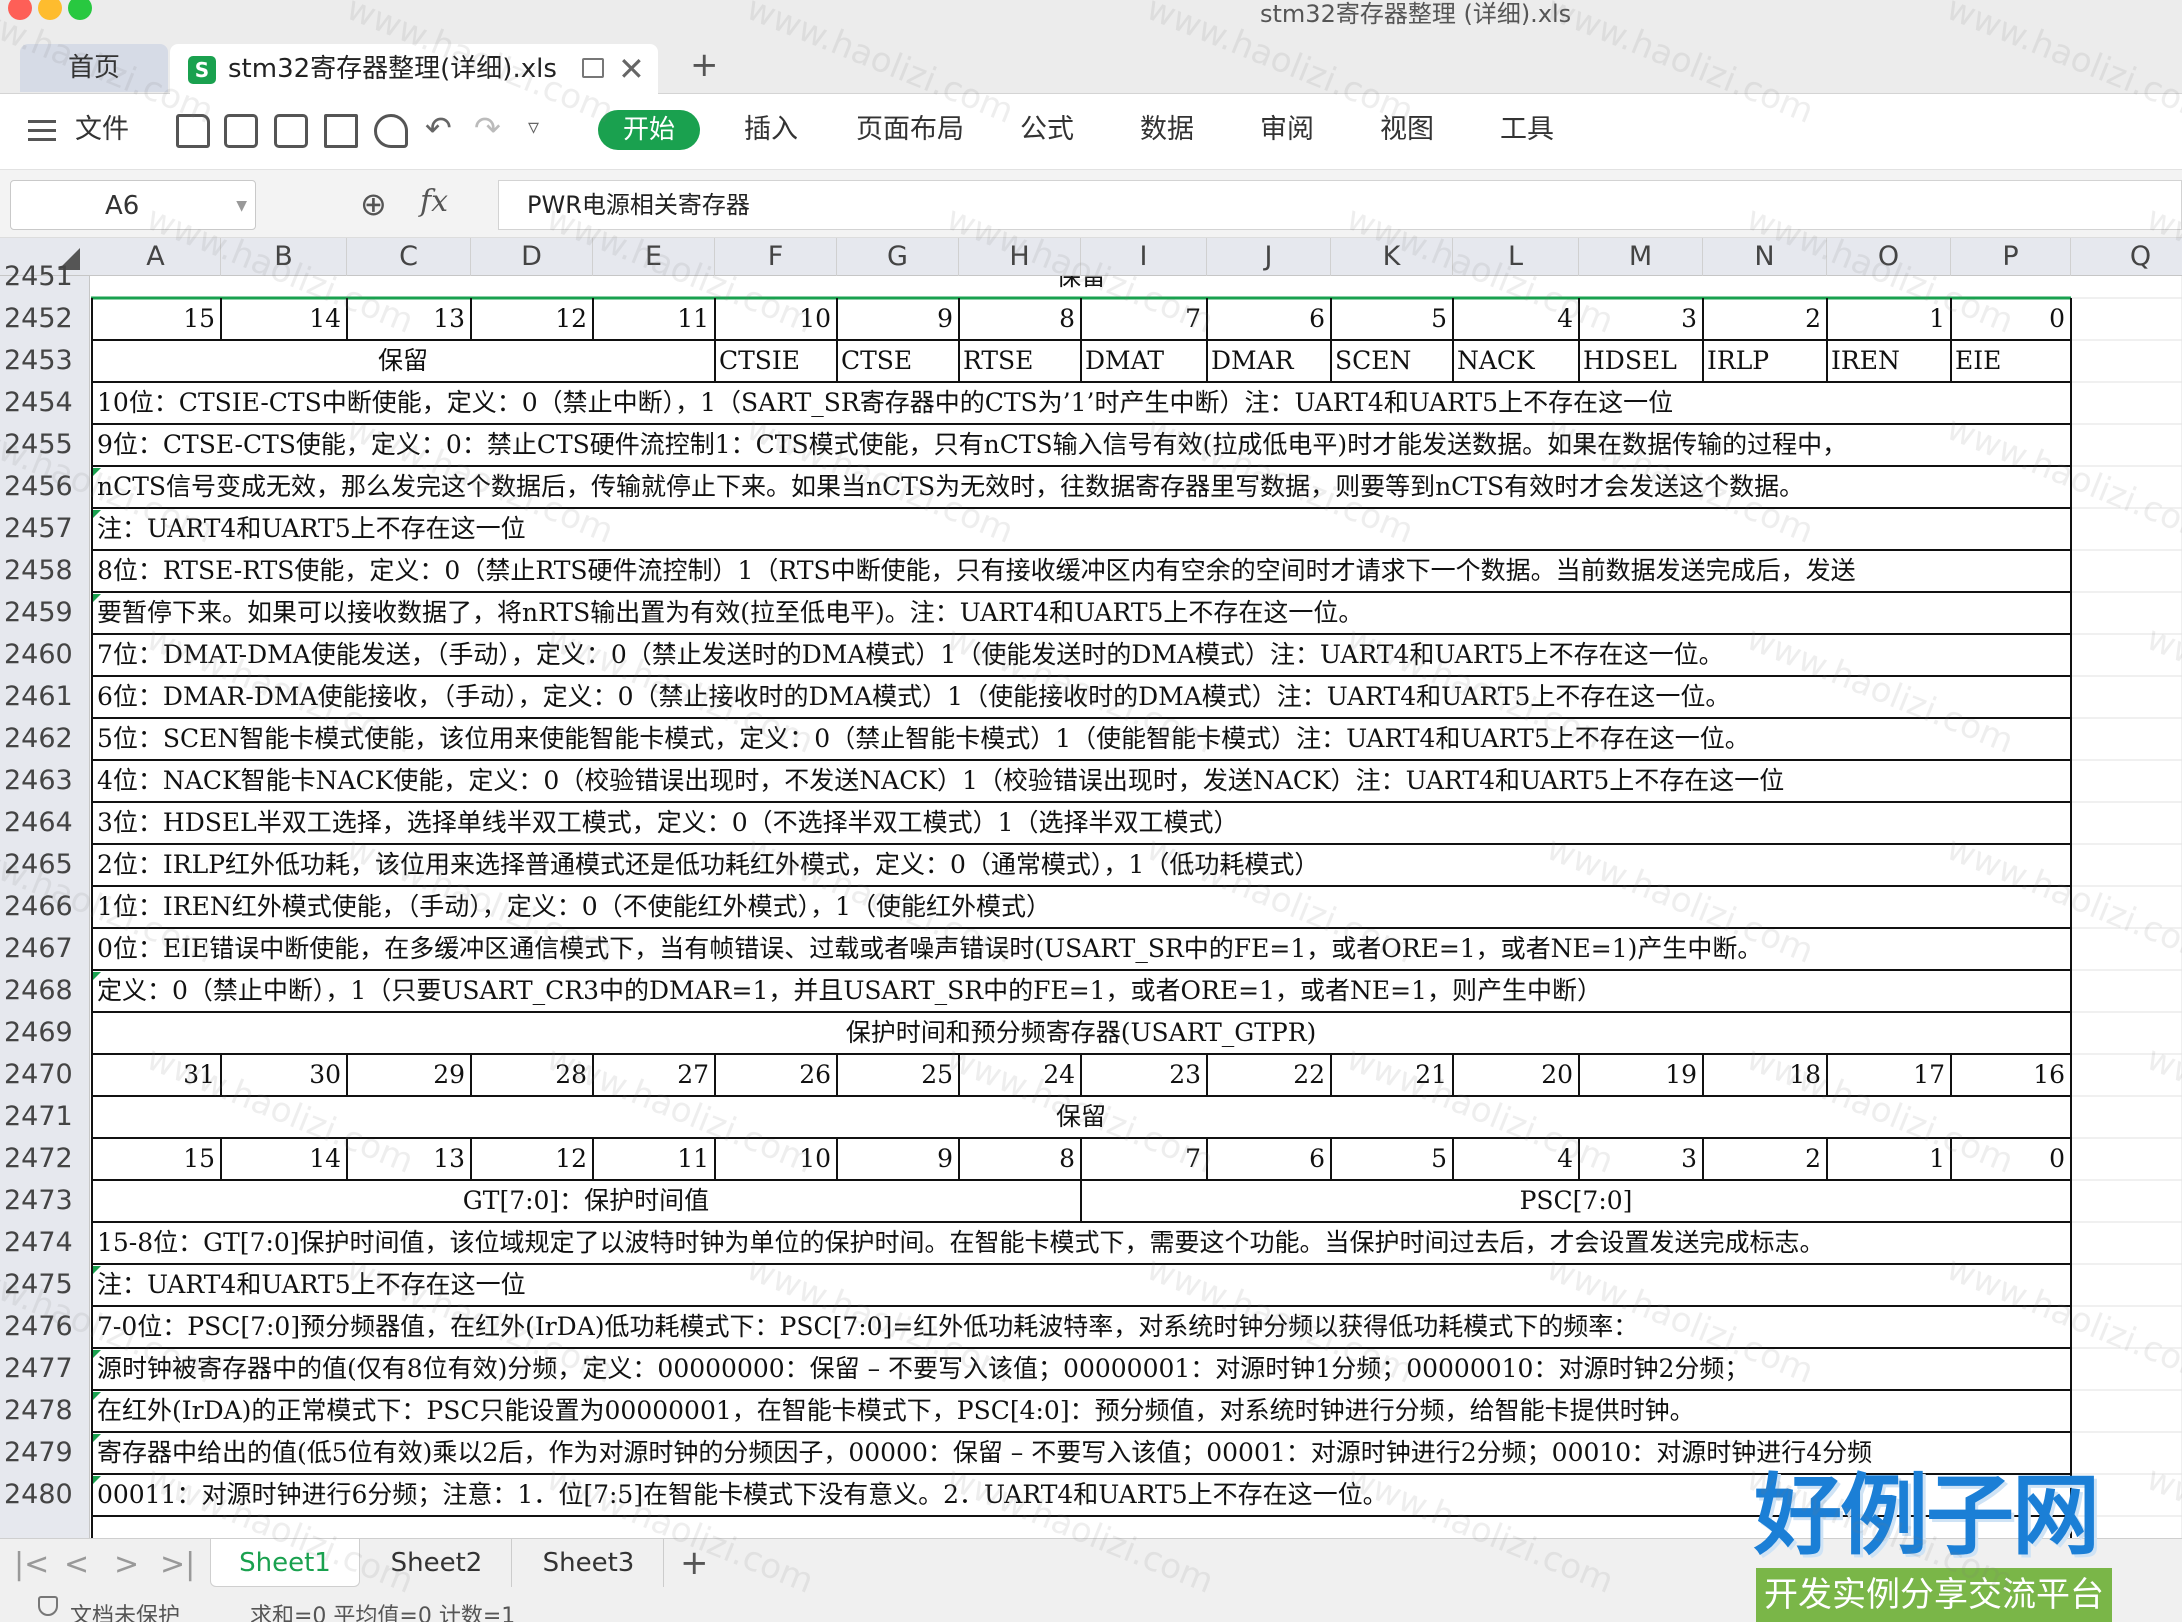 Image resolution: width=2182 pixels, height=1622 pixels. I want to click on row-header: 2480, so click(45, 1495).